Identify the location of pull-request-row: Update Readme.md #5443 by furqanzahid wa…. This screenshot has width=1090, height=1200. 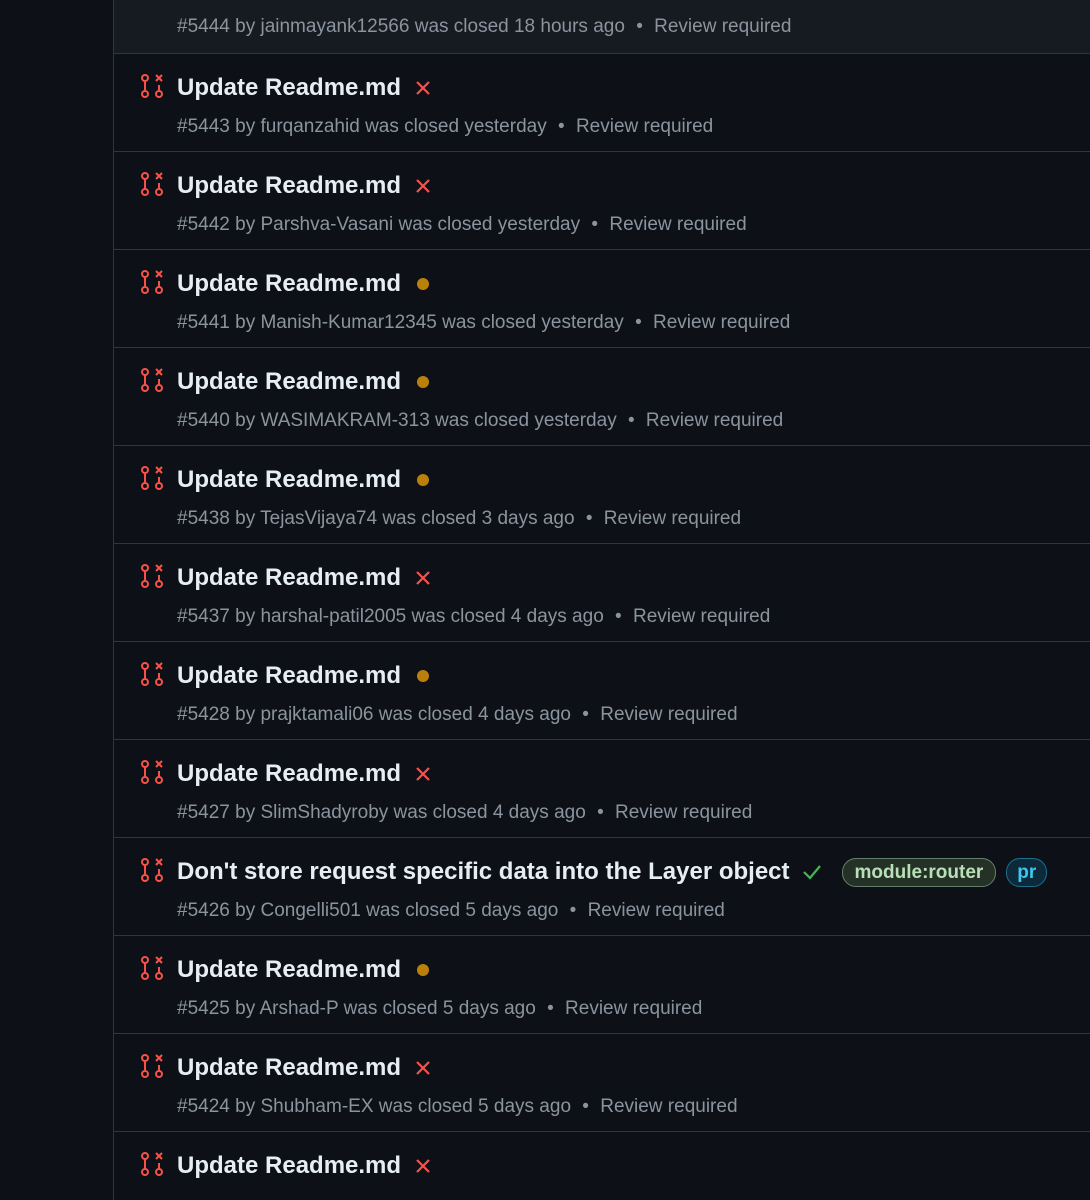
(602, 103).